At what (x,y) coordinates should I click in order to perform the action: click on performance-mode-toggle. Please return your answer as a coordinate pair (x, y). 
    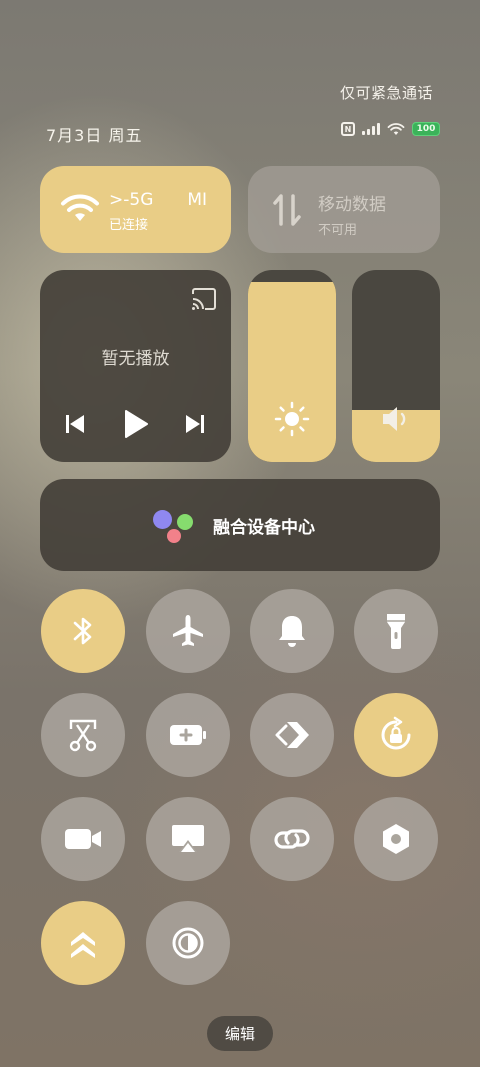
    Looking at the image, I should click on (83, 943).